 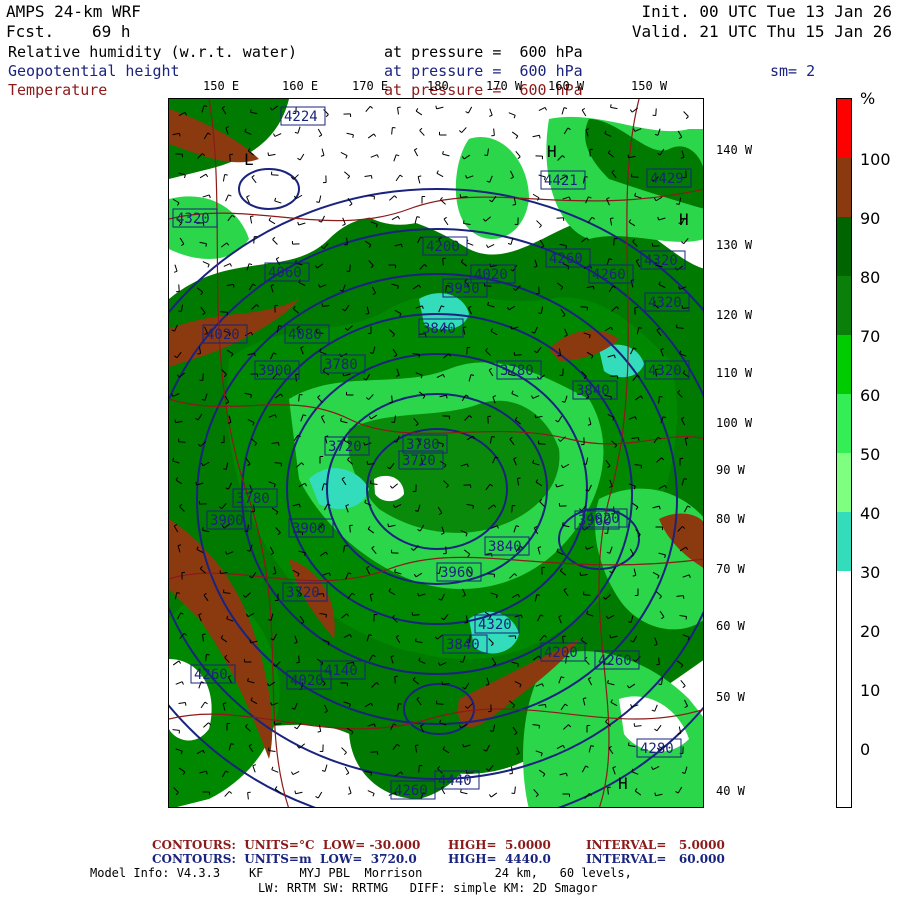 I want to click on height-contour-interval: INTERVAL= 60.000, so click(x=655, y=859).